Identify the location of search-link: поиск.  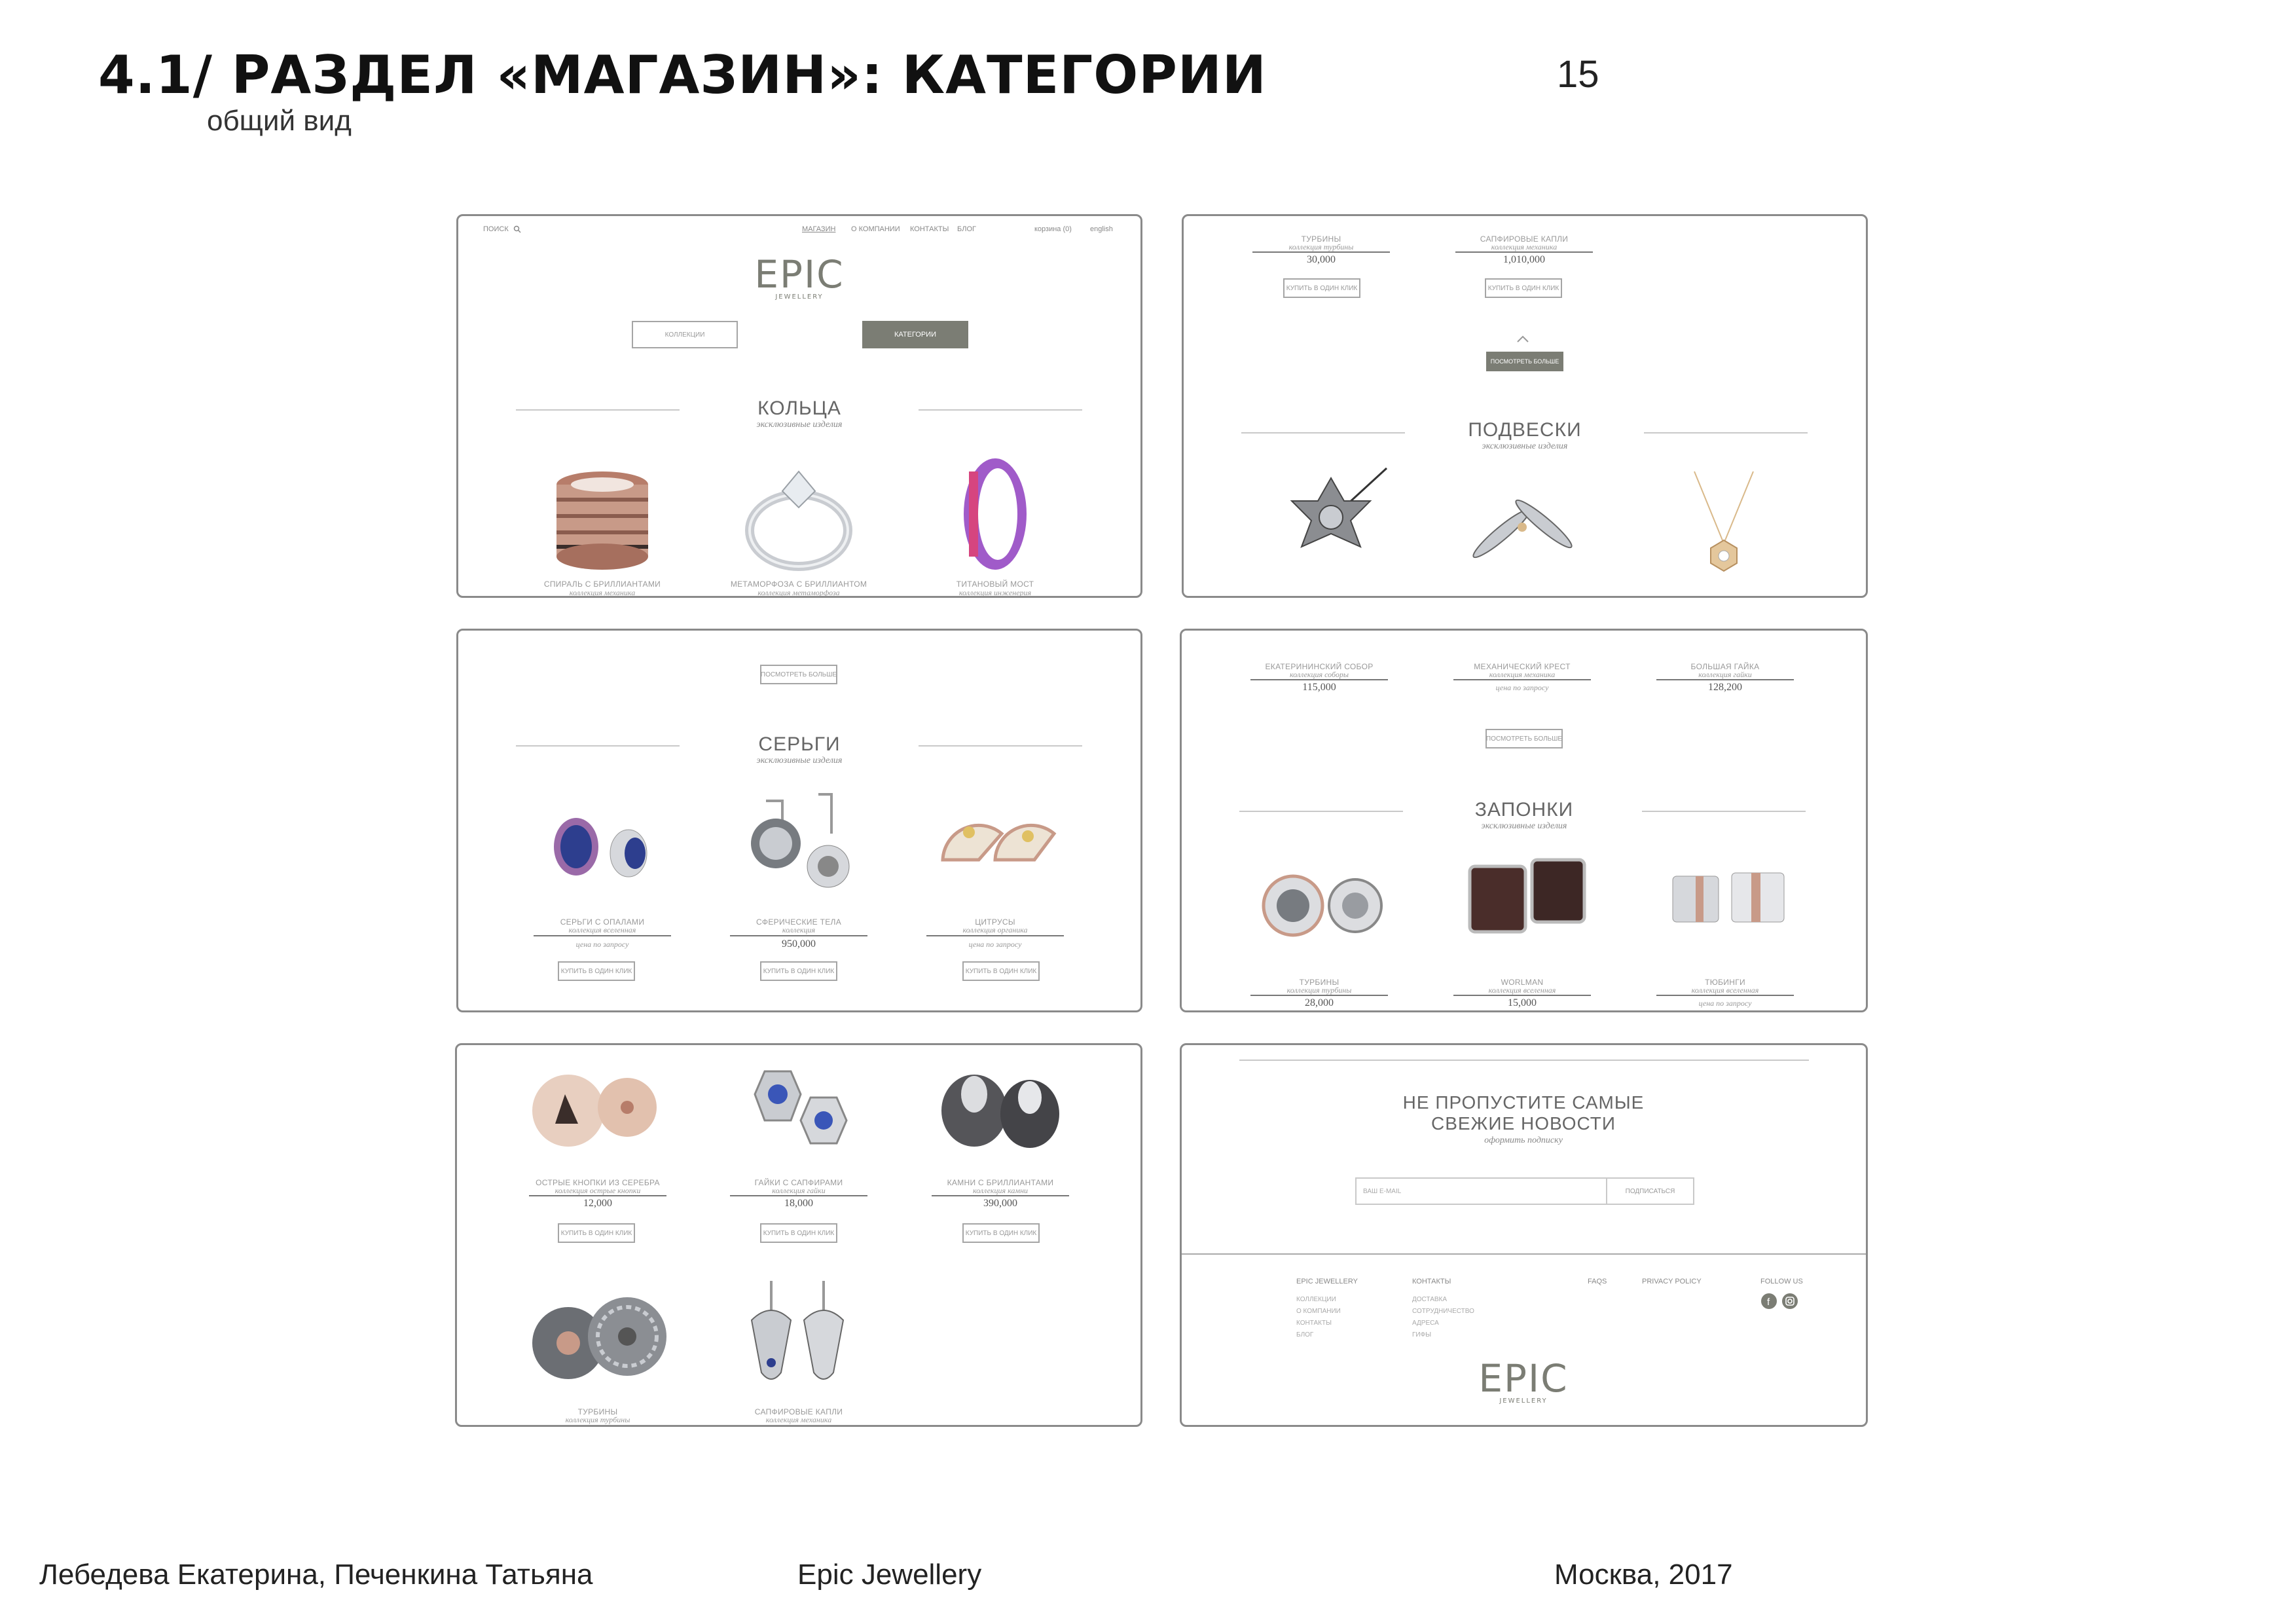
(502, 229).